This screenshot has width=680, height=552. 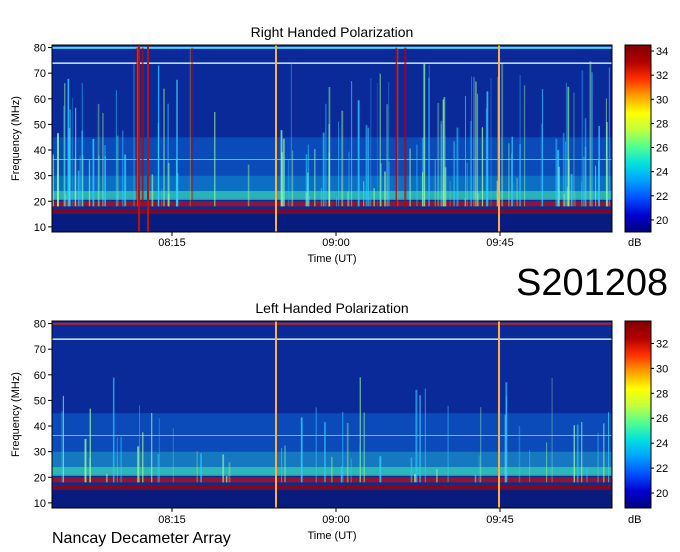 What do you see at coordinates (332, 32) in the screenshot?
I see `chart-title: Right Handed Polarization` at bounding box center [332, 32].